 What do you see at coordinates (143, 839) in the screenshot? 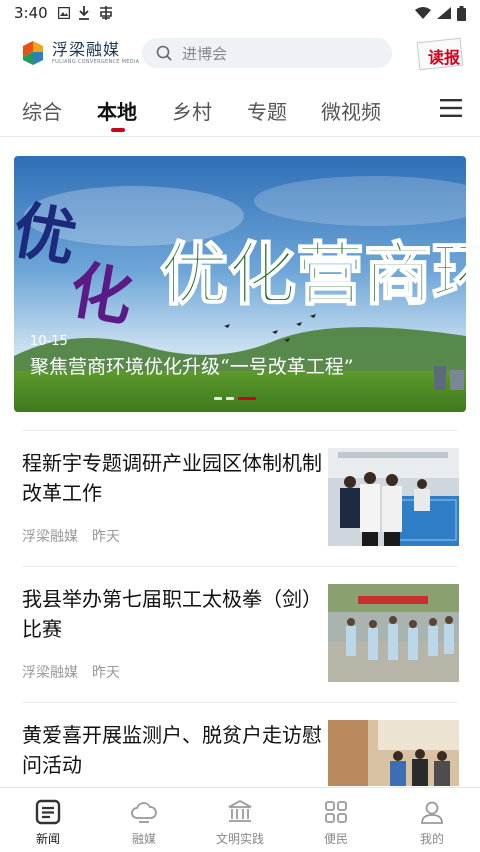
I see `nav-convergence-media-label: 融媒` at bounding box center [143, 839].